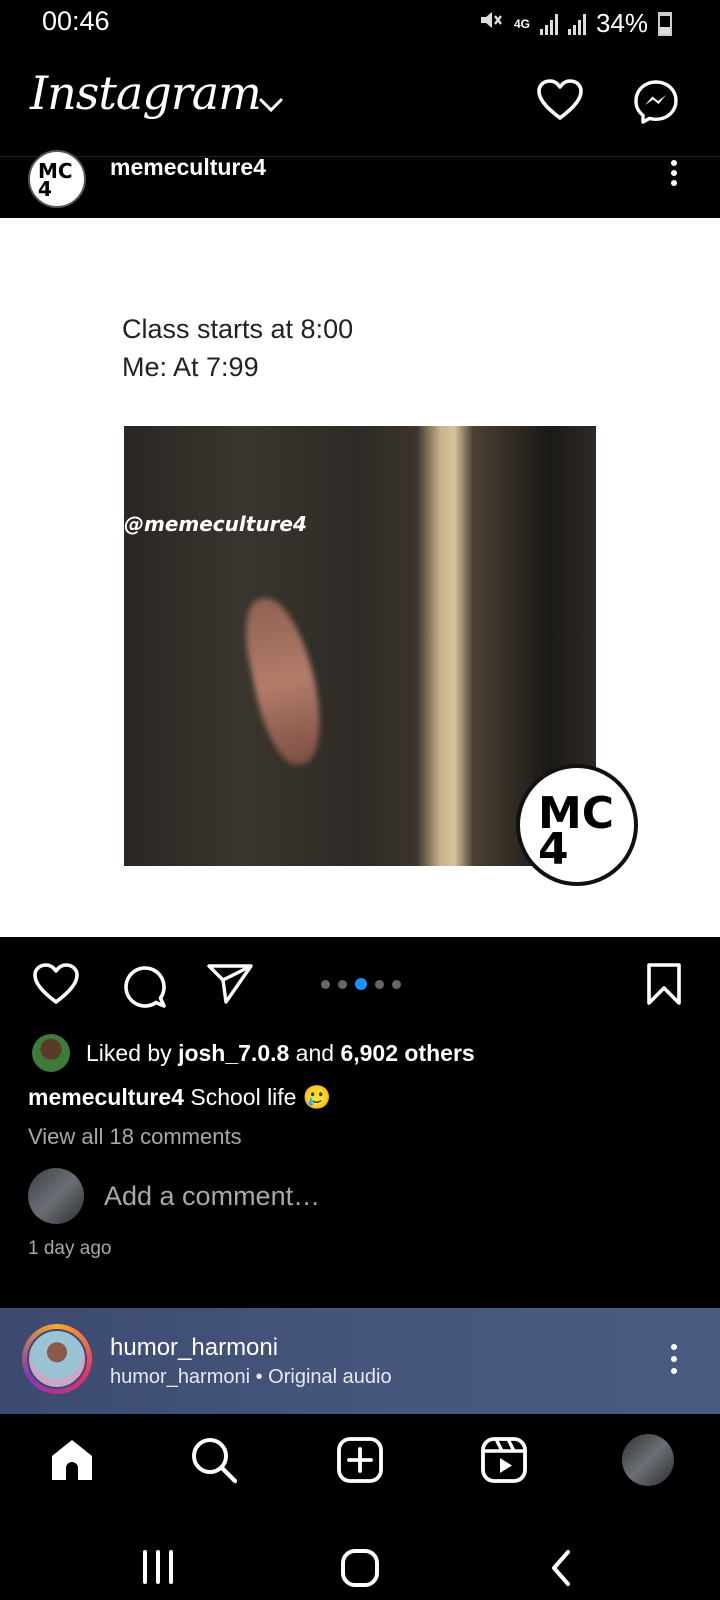 The image size is (720, 1600). I want to click on hand-figure, so click(284, 681).